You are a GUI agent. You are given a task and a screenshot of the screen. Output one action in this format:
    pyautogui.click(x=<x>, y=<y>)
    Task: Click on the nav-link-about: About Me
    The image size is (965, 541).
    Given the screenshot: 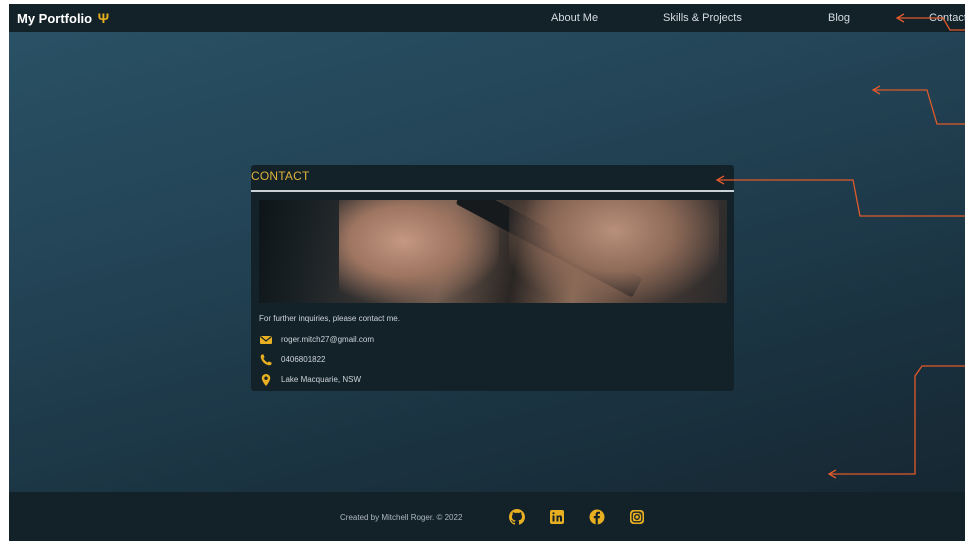 What is the action you would take?
    pyautogui.click(x=574, y=18)
    